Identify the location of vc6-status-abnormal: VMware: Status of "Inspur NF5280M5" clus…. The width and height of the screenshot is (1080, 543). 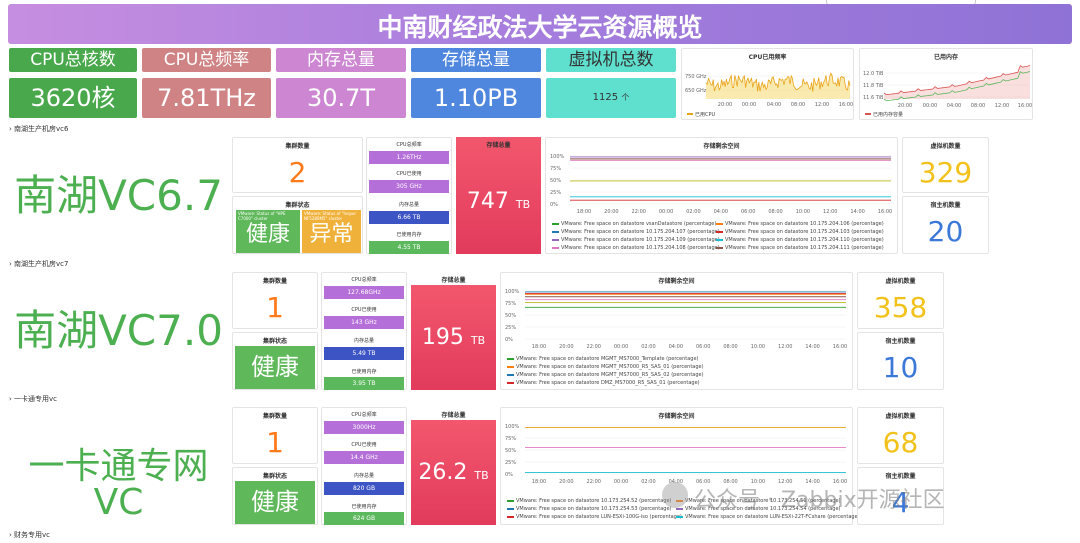
(331, 231).